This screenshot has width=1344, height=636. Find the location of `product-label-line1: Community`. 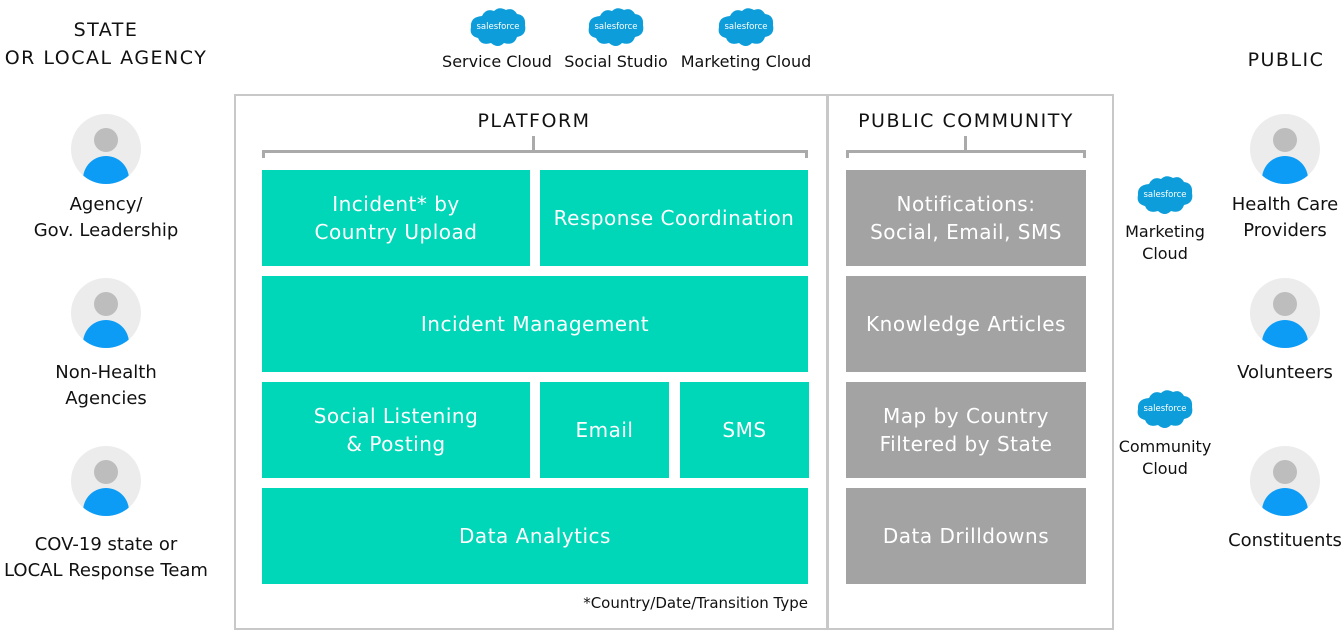

product-label-line1: Community is located at coordinates (1165, 446).